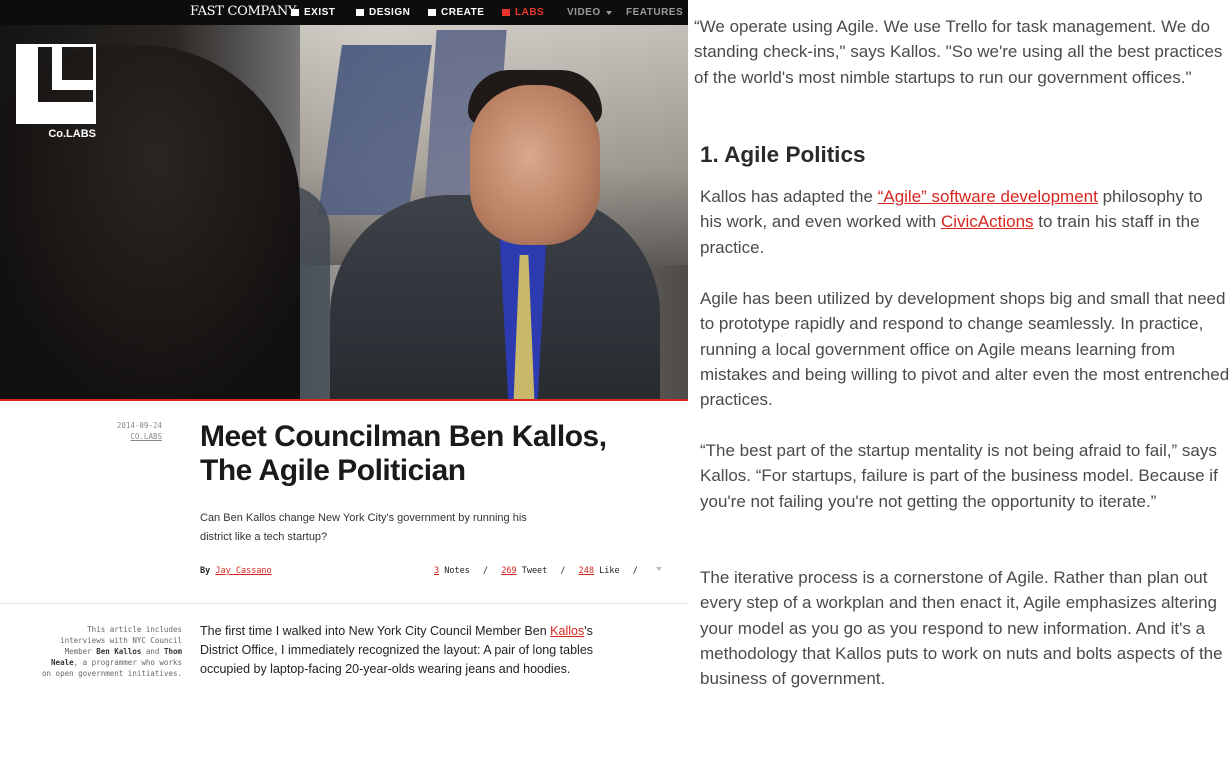 The image size is (1230, 768). Describe the element at coordinates (457, 571) in the screenshot. I see `notes-button: Notes` at that location.